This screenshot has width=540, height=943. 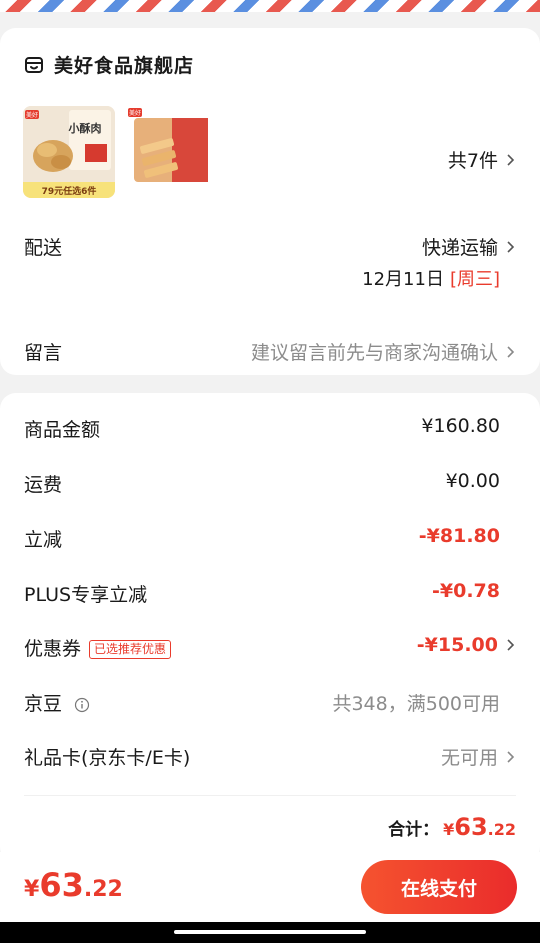 I want to click on product-image-1: 美好 小酥肉 79元任选6件, so click(x=69, y=152).